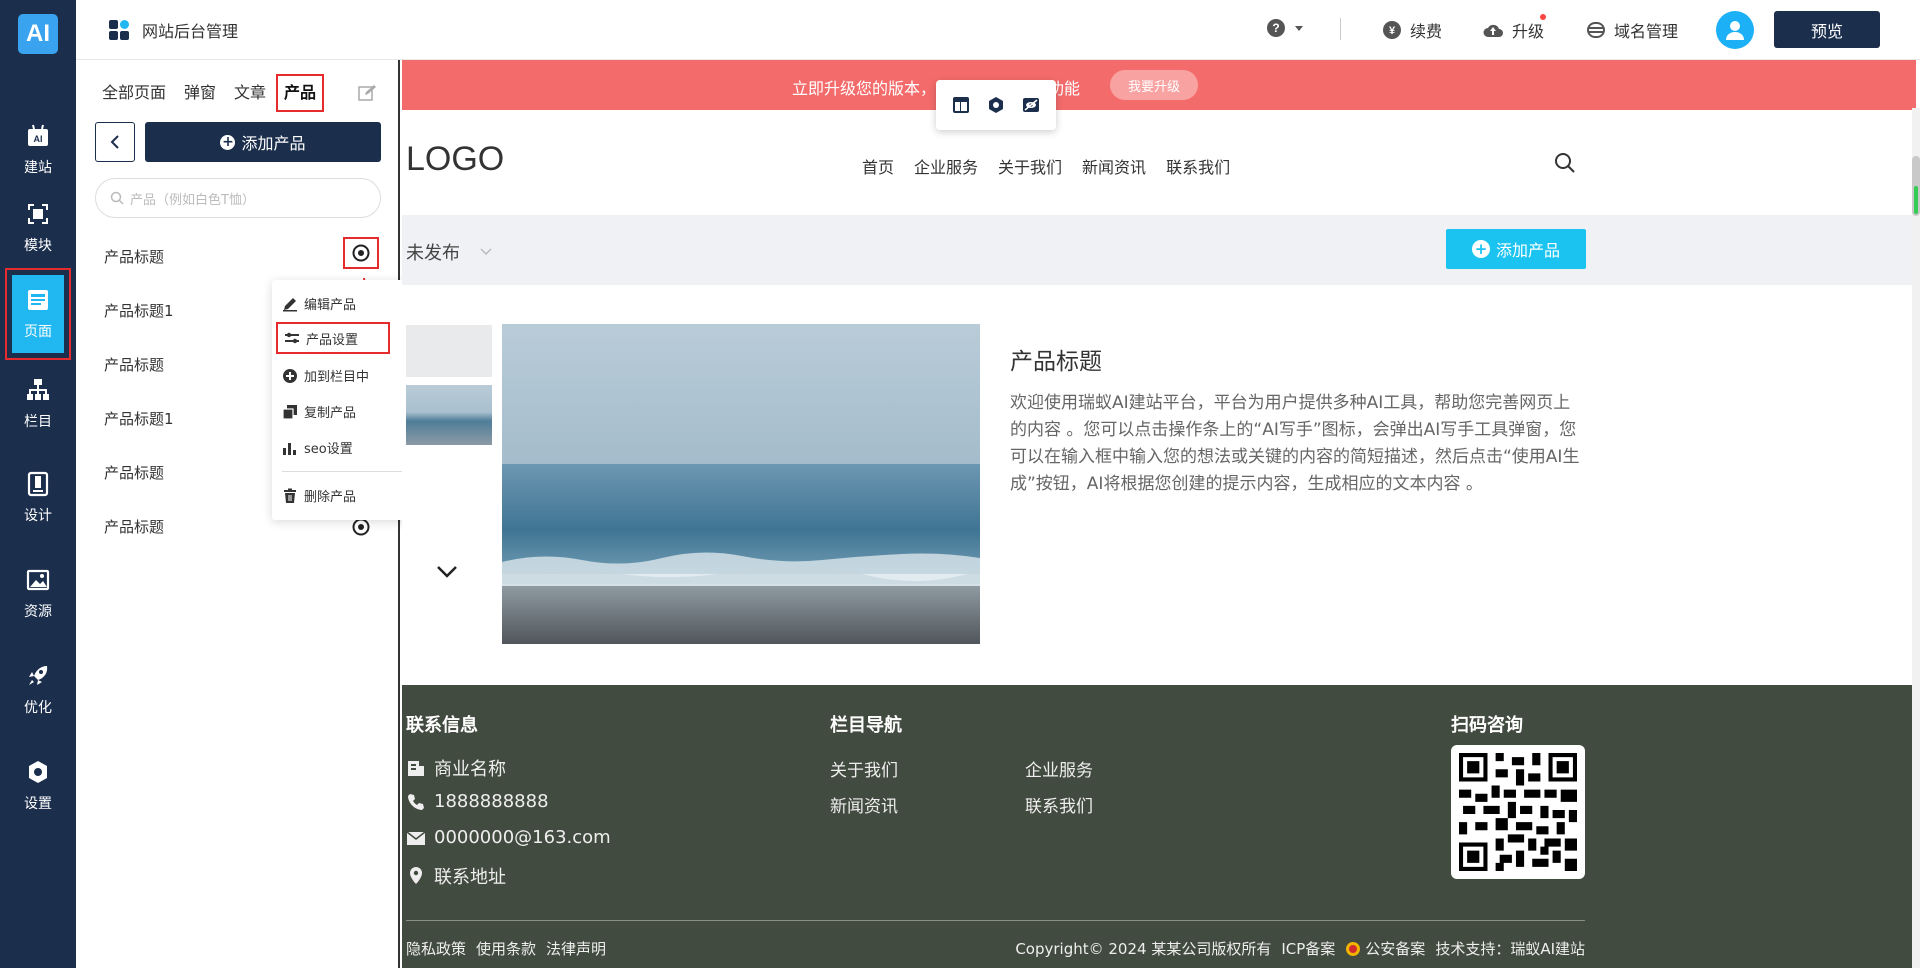 This screenshot has width=1920, height=968. Describe the element at coordinates (436, 948) in the screenshot. I see `footer-legal-link: 隐私政策` at that location.